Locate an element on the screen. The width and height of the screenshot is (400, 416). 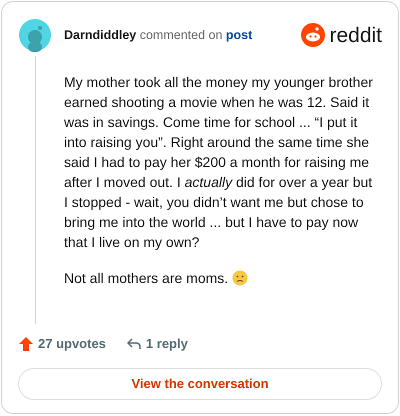
comment-action: commented on is located at coordinates (181, 35).